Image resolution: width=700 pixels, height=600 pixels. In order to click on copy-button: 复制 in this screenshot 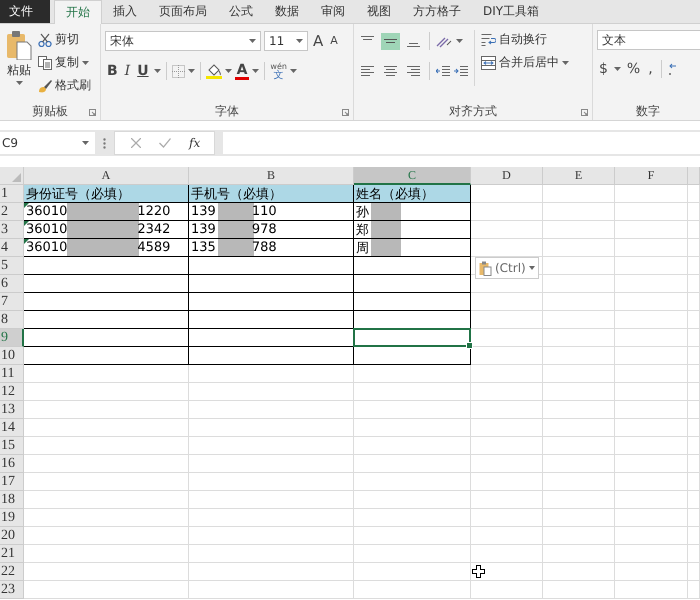, I will do `click(64, 62)`.